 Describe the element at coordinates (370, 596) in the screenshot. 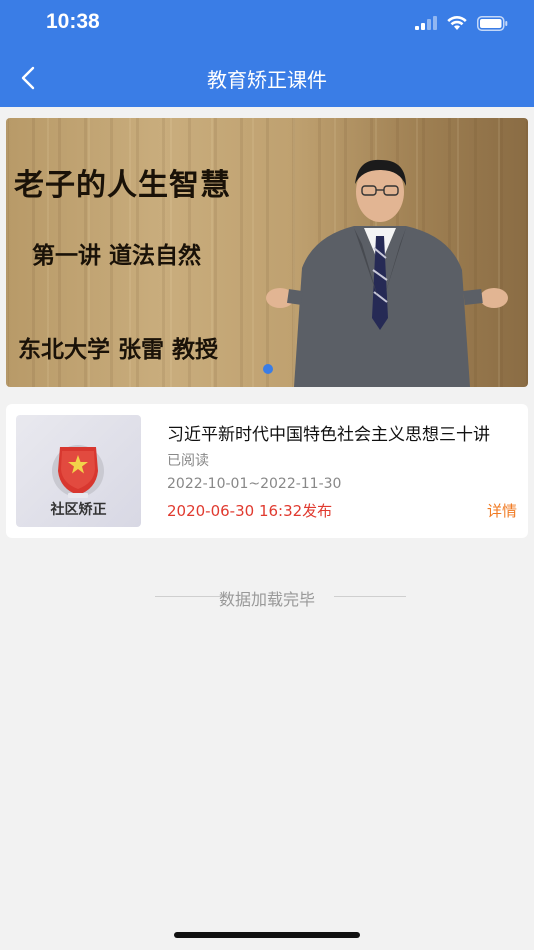

I see `divider-right` at that location.